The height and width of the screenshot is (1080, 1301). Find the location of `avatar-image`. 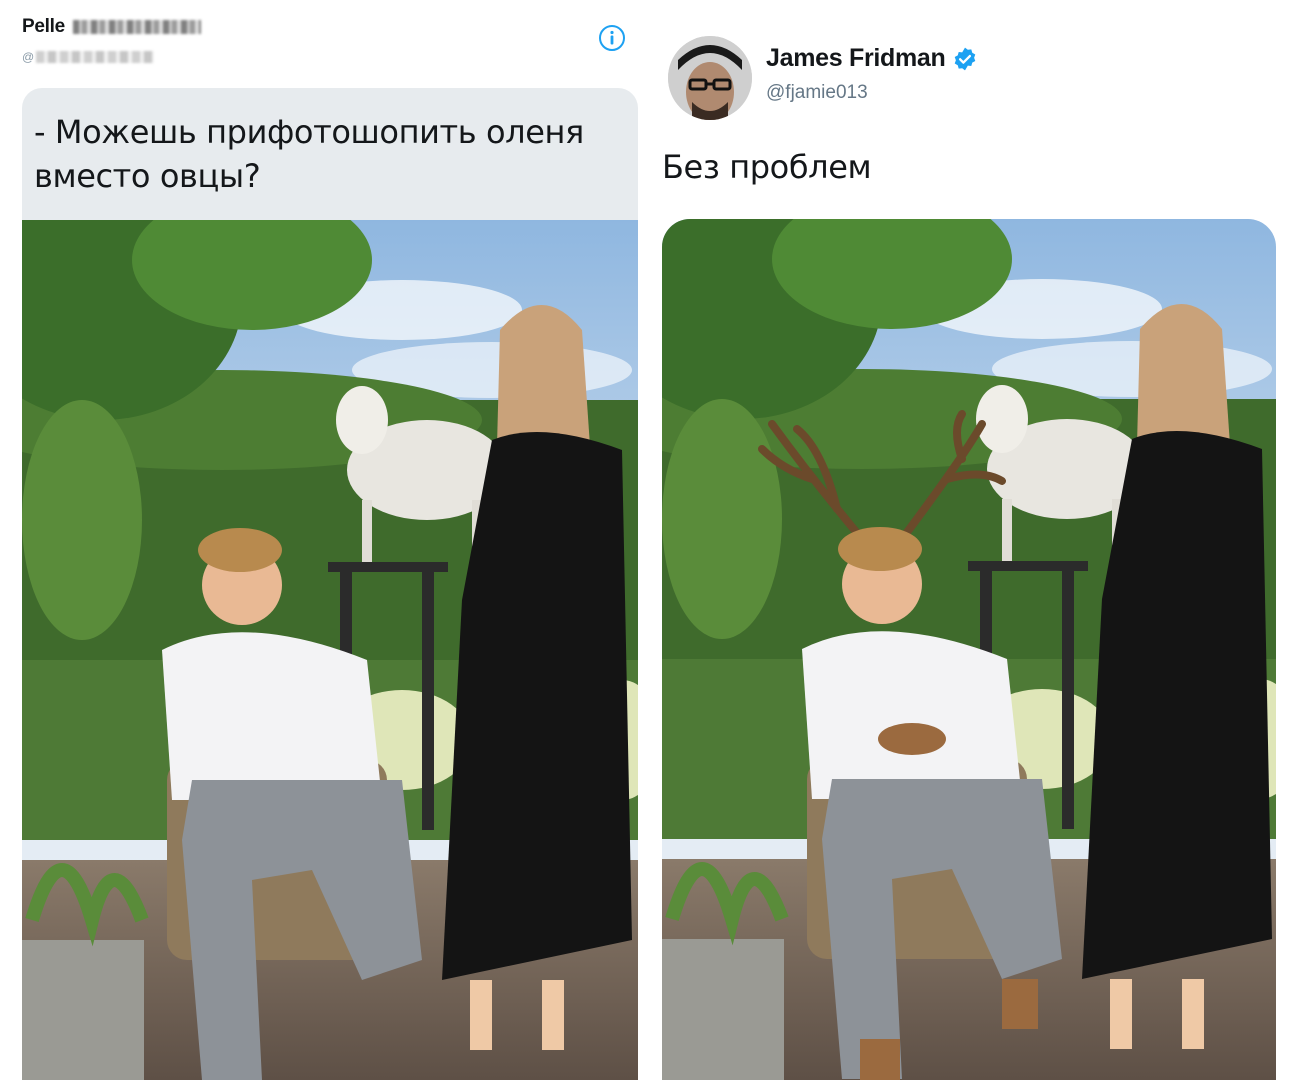

avatar-image is located at coordinates (710, 78).